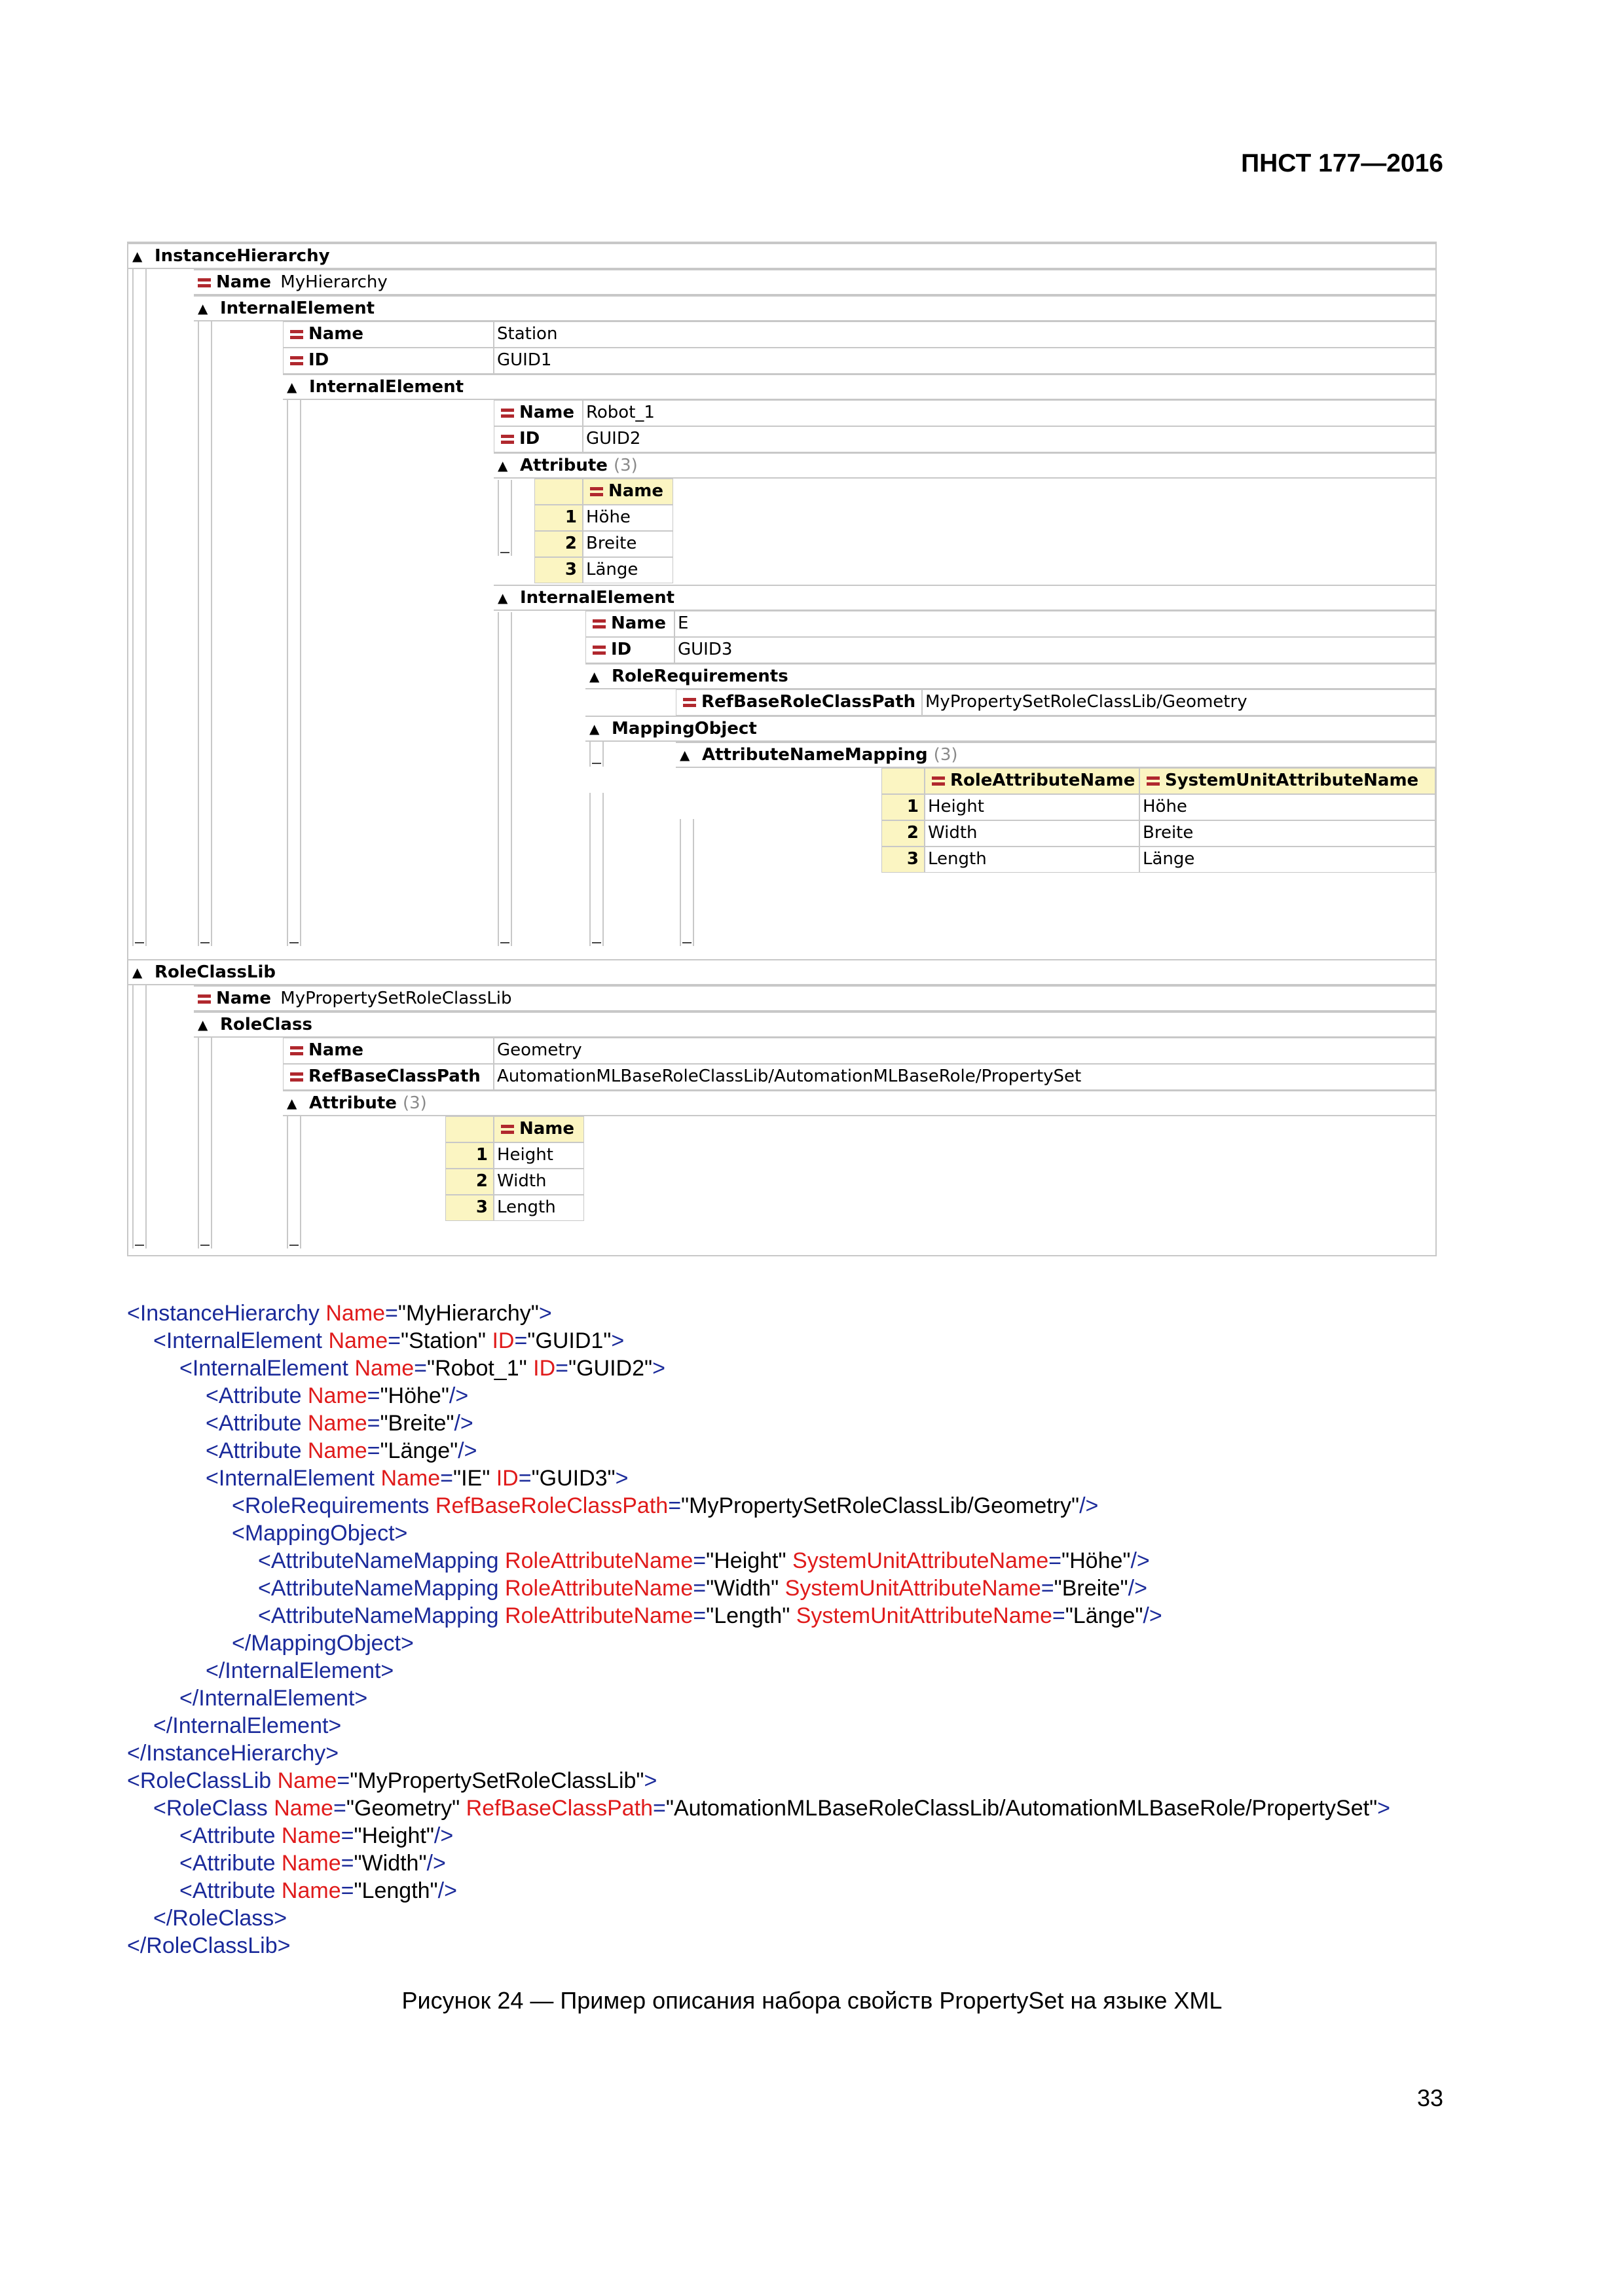 The width and height of the screenshot is (1624, 2296). What do you see at coordinates (213, 1808) in the screenshot?
I see `xml-tag: <RoleClass` at bounding box center [213, 1808].